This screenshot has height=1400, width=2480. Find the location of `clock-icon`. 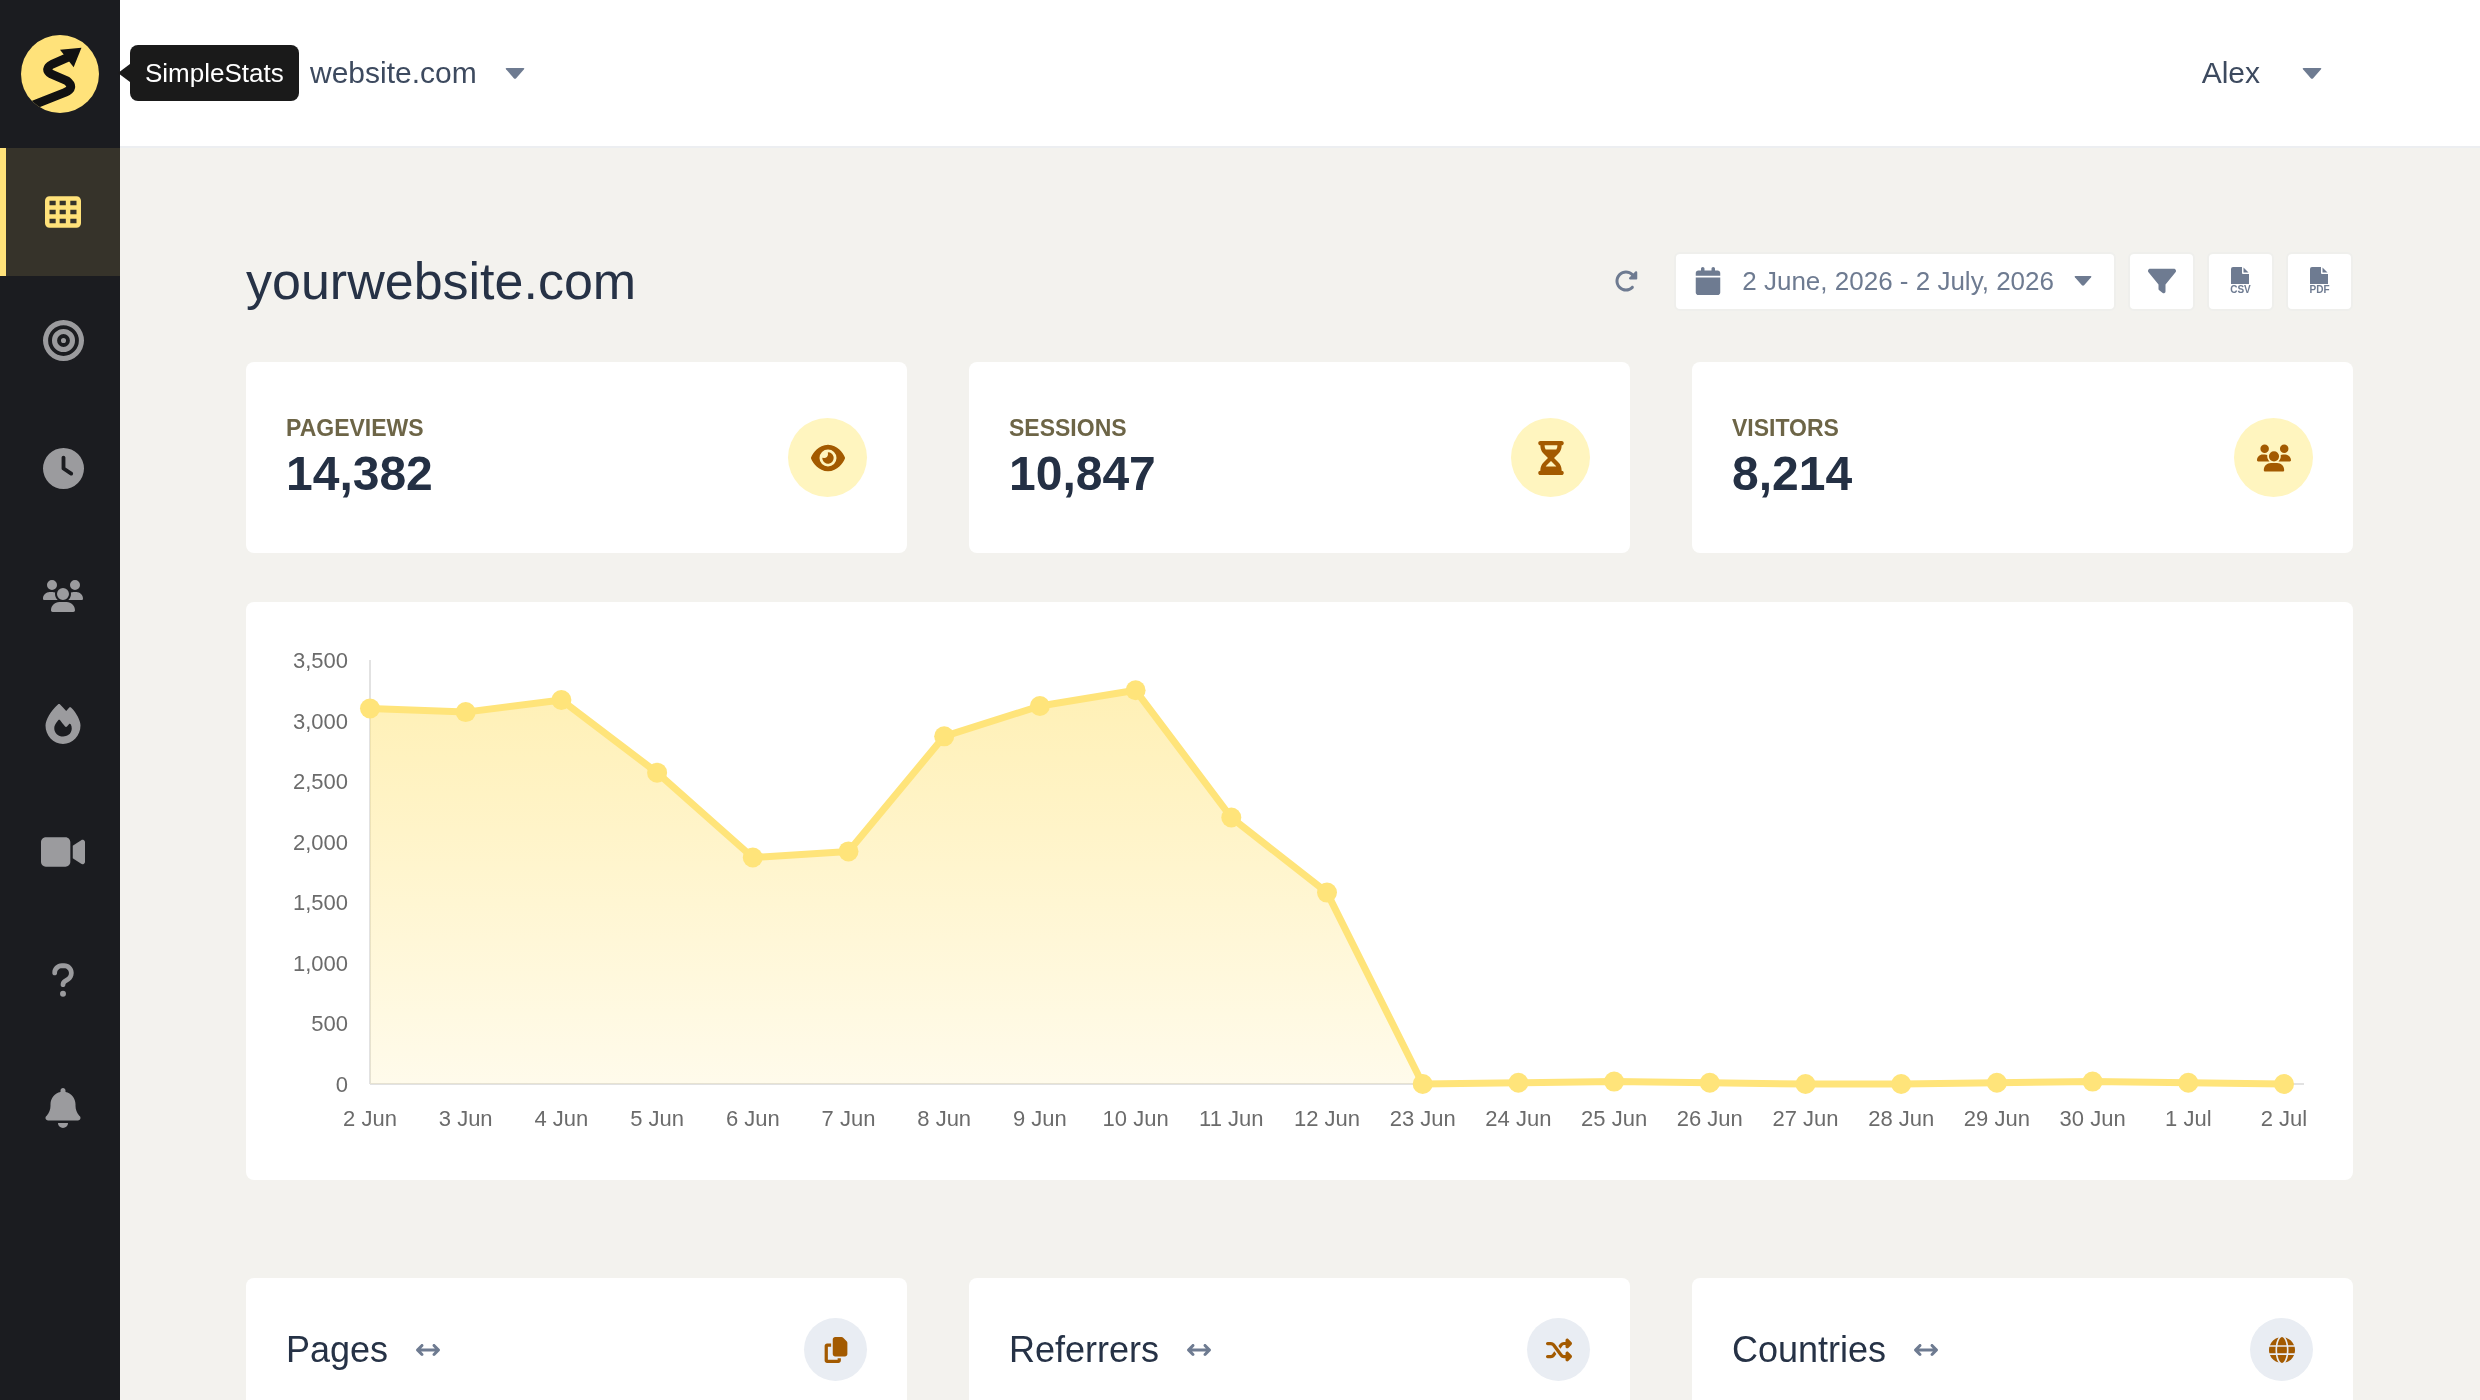

clock-icon is located at coordinates (63, 468).